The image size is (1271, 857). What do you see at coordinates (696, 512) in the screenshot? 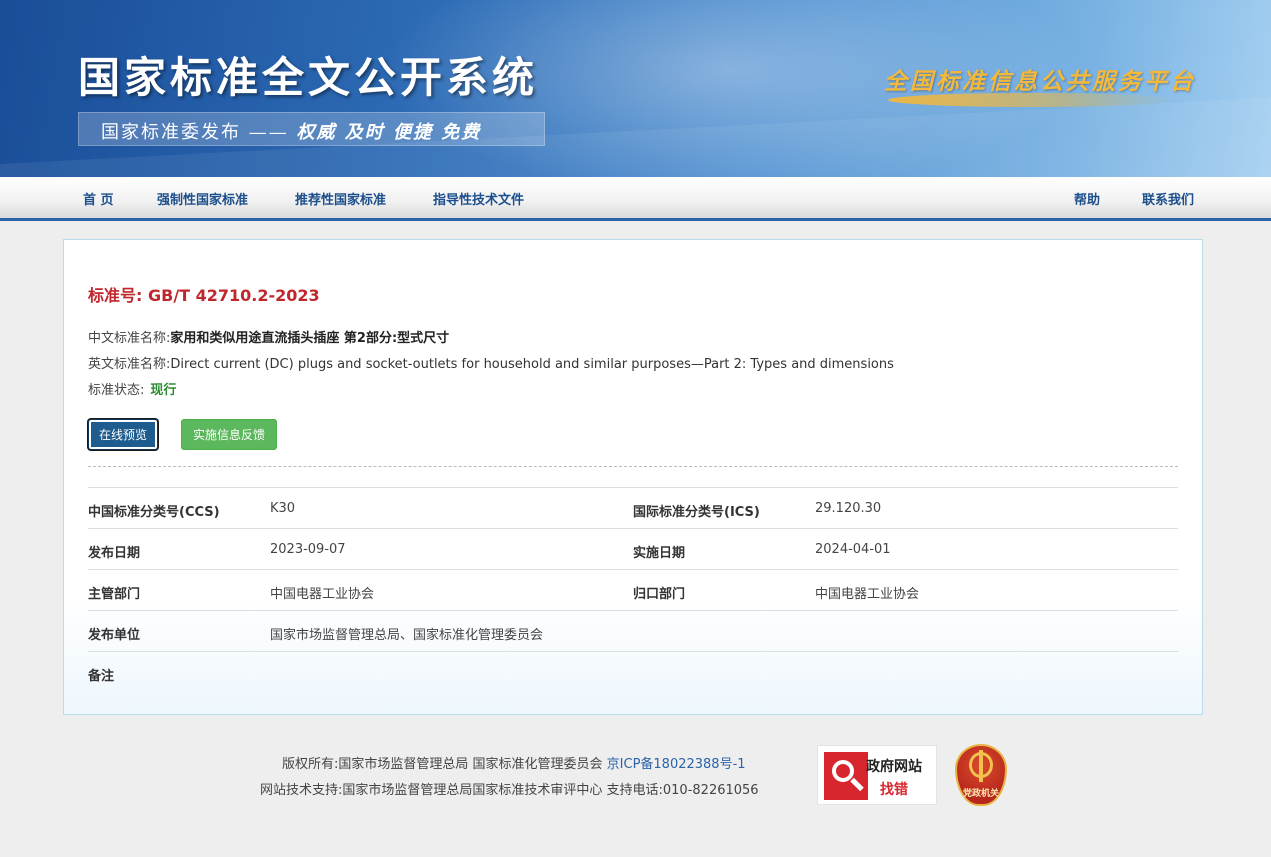
I see `ics-label: 国际标准分类号(ICS)` at bounding box center [696, 512].